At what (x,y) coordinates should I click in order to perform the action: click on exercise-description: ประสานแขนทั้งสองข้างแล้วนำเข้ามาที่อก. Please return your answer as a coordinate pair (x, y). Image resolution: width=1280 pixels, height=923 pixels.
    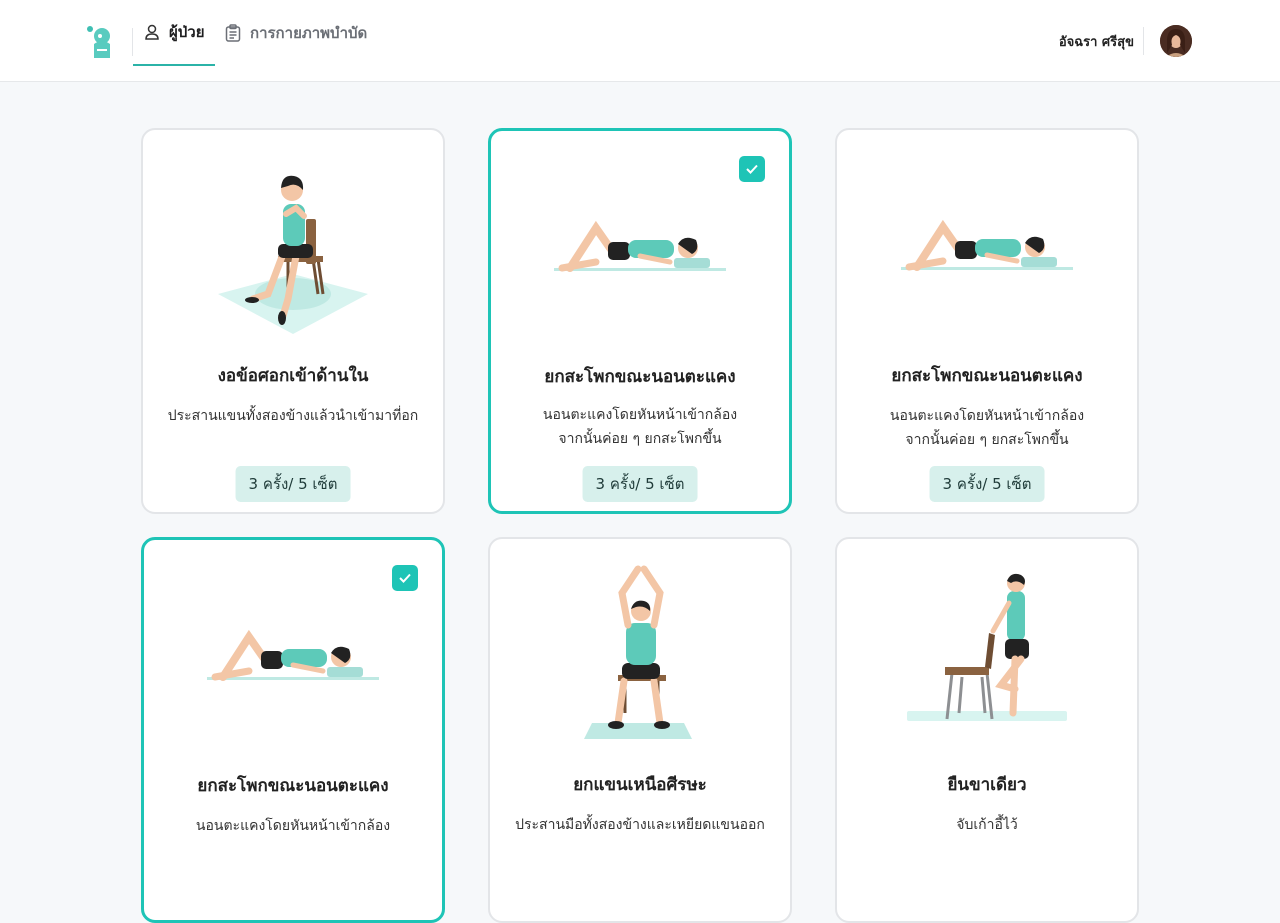
    Looking at the image, I should click on (293, 416).